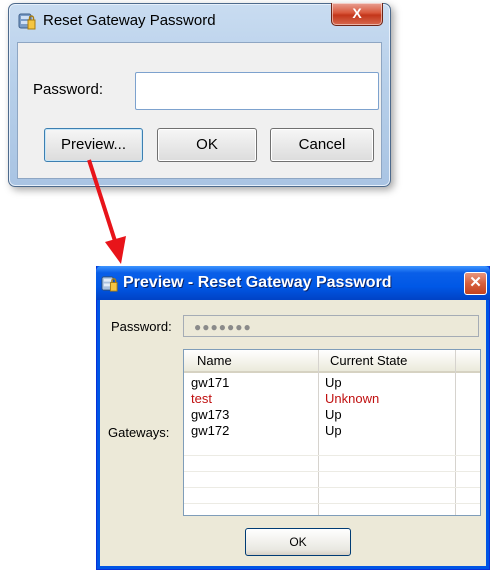 The width and height of the screenshot is (490, 573). Describe the element at coordinates (214, 360) in the screenshot. I see `column-header-name: Name` at that location.